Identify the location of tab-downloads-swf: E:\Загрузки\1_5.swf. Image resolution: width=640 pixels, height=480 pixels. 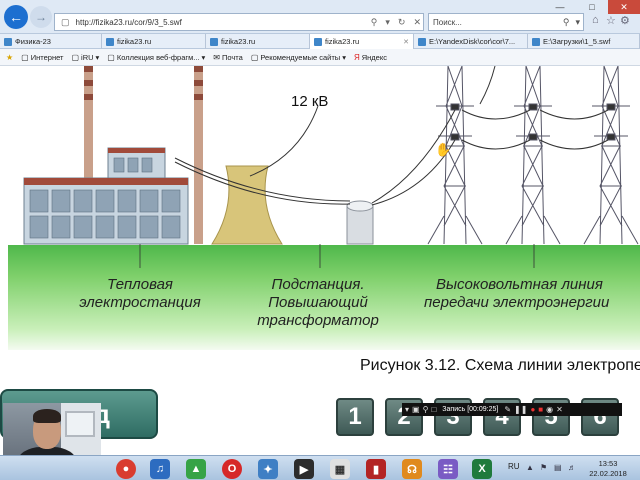
(584, 41).